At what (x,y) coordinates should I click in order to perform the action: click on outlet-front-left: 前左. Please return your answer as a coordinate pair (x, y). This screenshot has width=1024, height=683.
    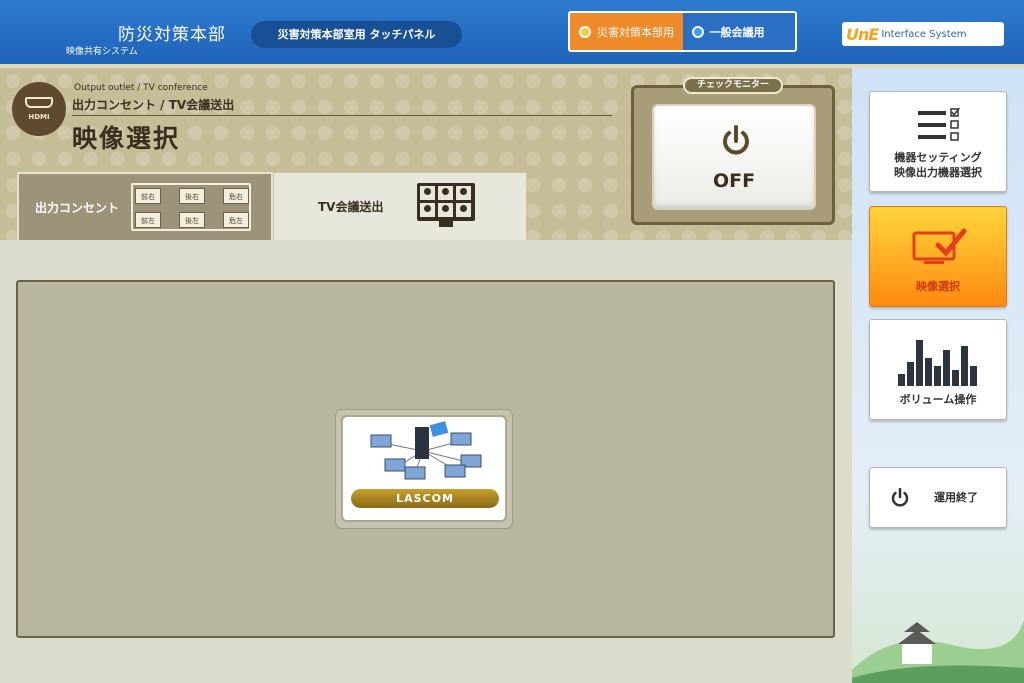
    Looking at the image, I should click on (148, 220).